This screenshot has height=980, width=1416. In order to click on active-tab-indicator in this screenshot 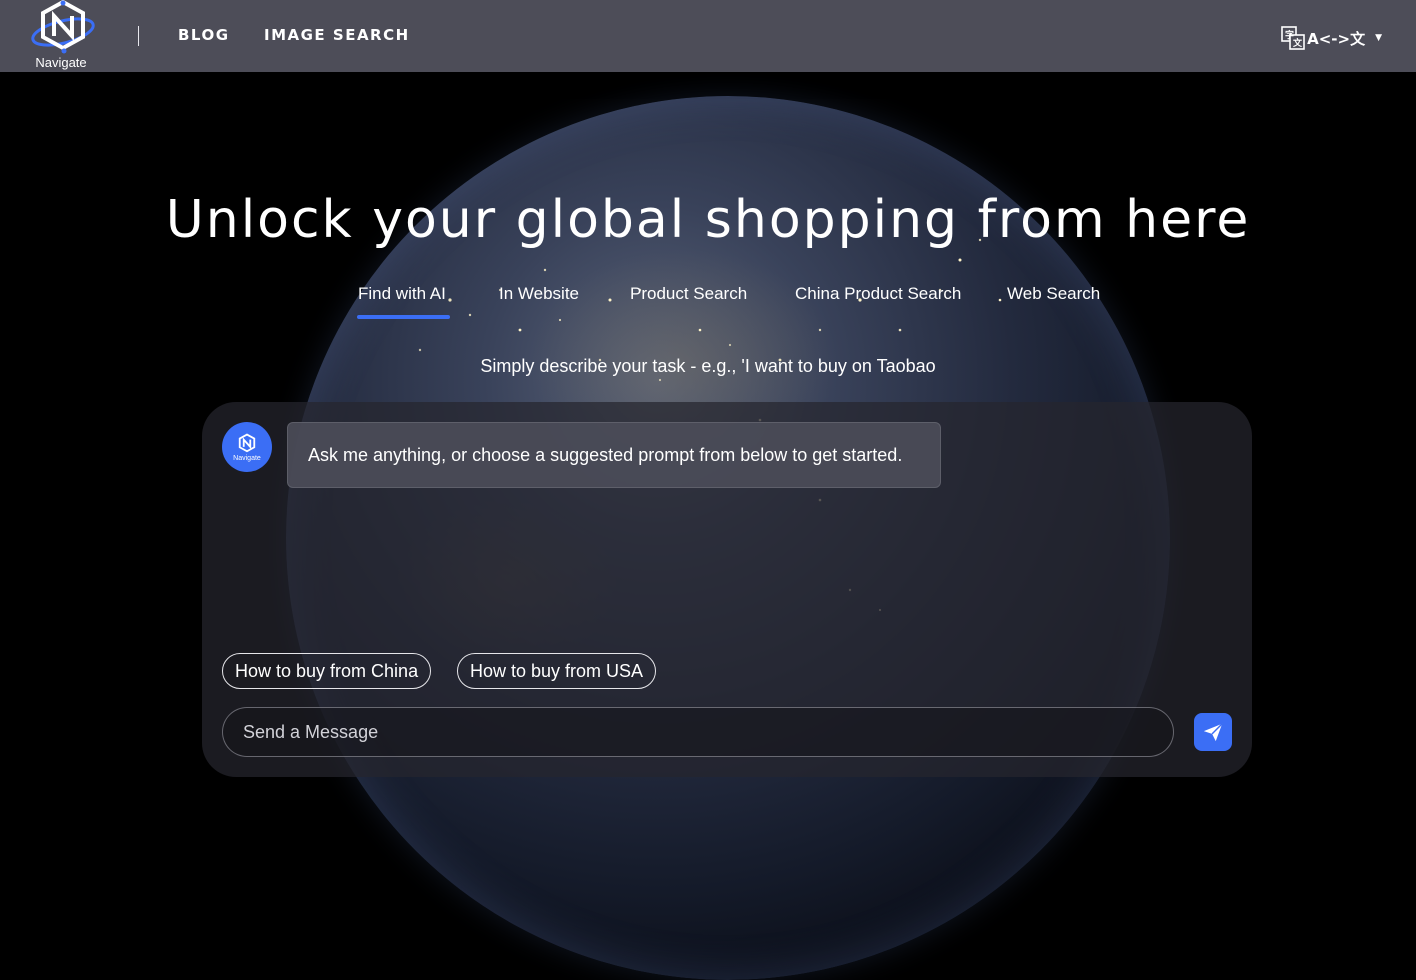, I will do `click(403, 317)`.